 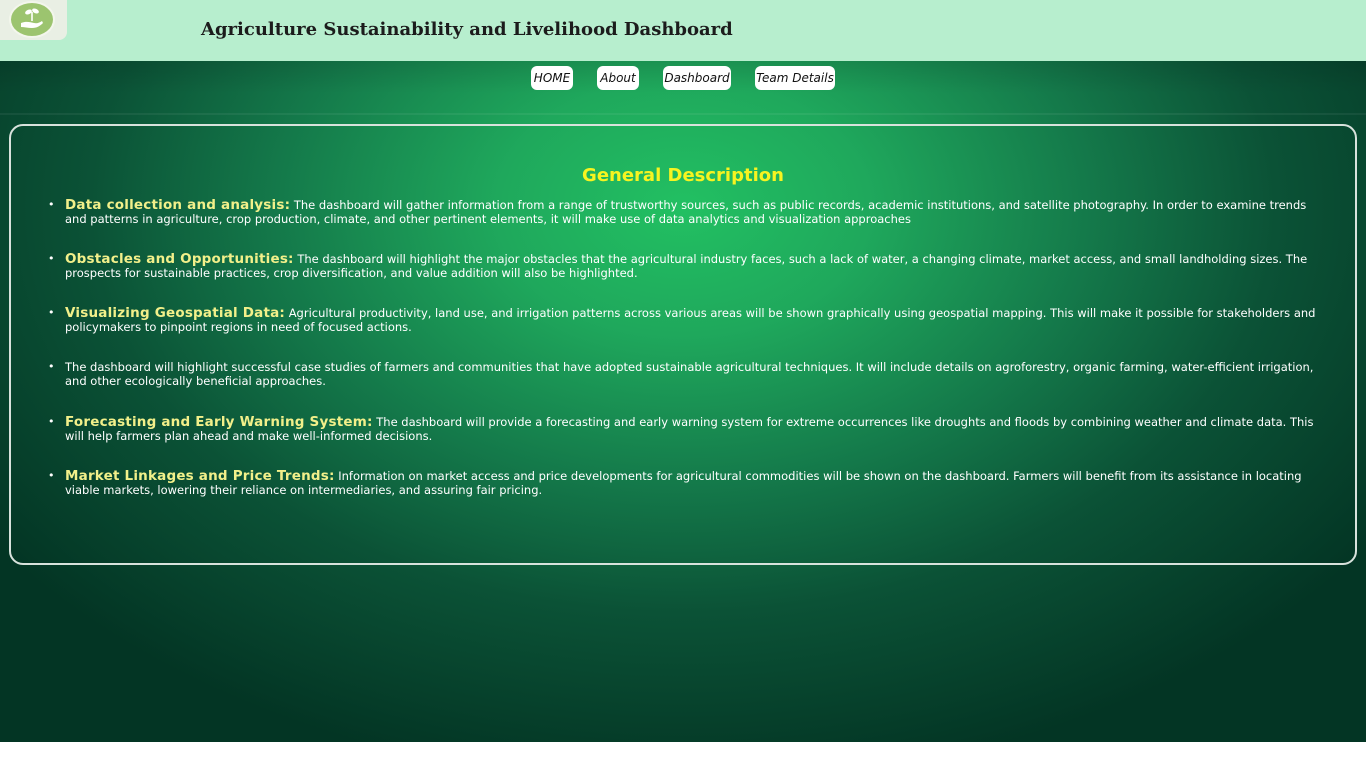 I want to click on item-heading: Obstacles and Opportunities:, so click(x=179, y=259).